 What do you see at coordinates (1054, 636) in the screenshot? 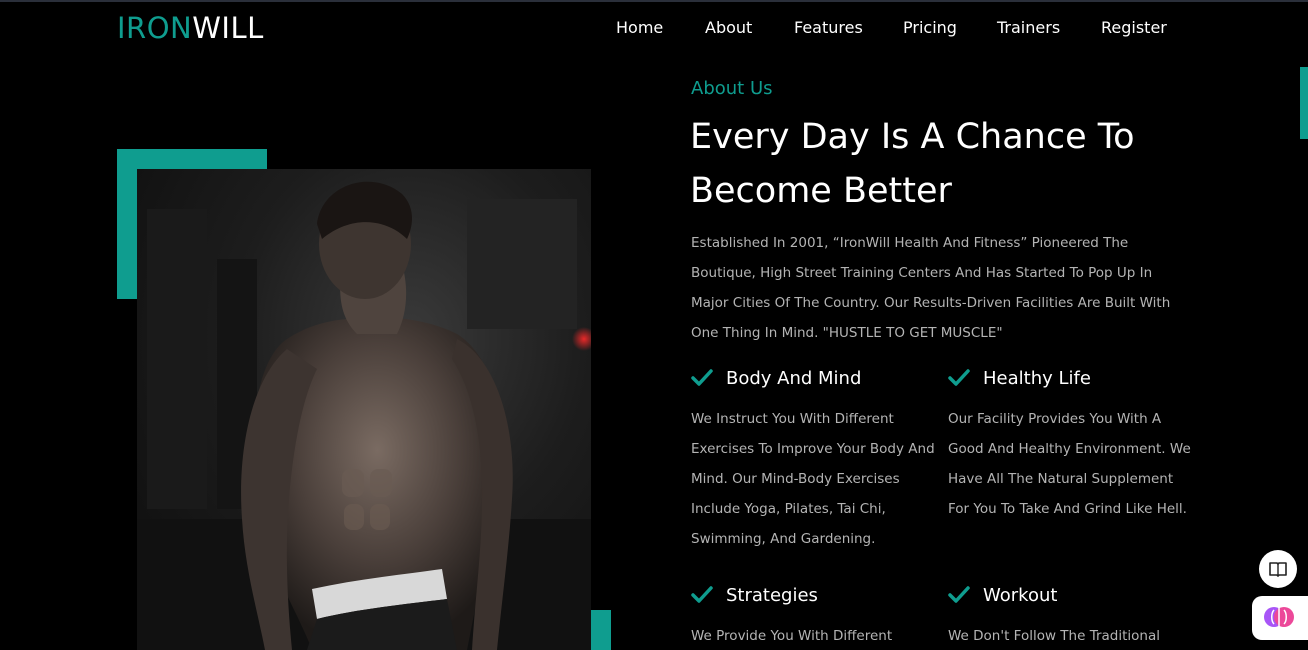
I see `feature-description: We Don't Follow The Traditional` at bounding box center [1054, 636].